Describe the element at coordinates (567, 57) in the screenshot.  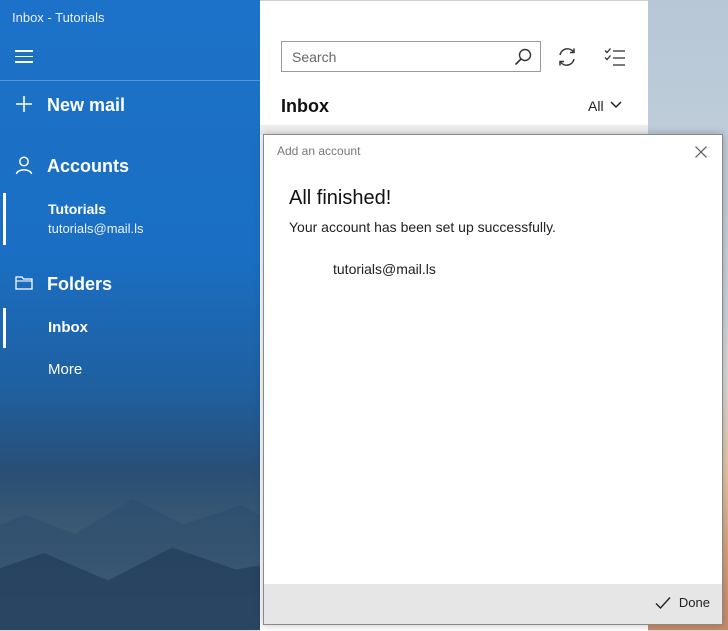
I see `sync-icon` at that location.